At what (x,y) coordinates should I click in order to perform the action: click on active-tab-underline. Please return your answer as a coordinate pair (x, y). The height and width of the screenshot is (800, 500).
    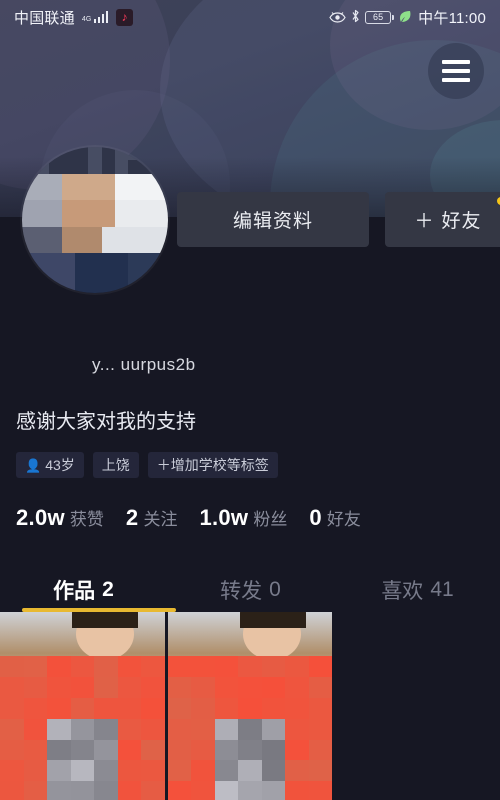
    Looking at the image, I should click on (99, 610).